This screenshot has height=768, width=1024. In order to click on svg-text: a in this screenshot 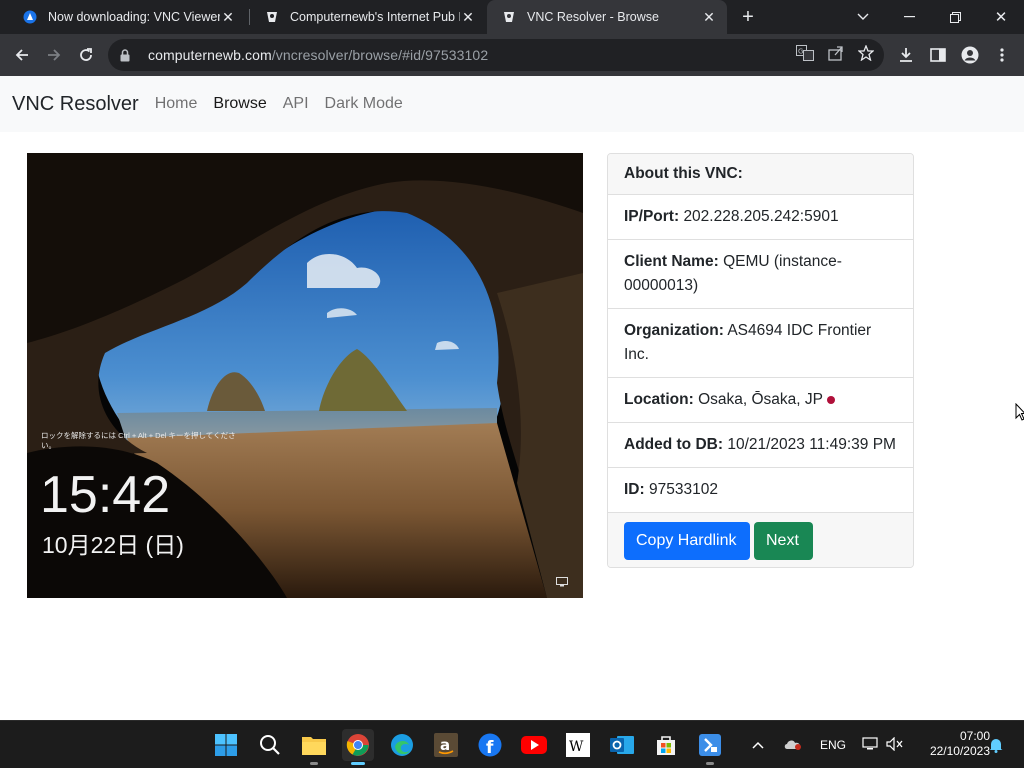, I will do `click(445, 745)`.